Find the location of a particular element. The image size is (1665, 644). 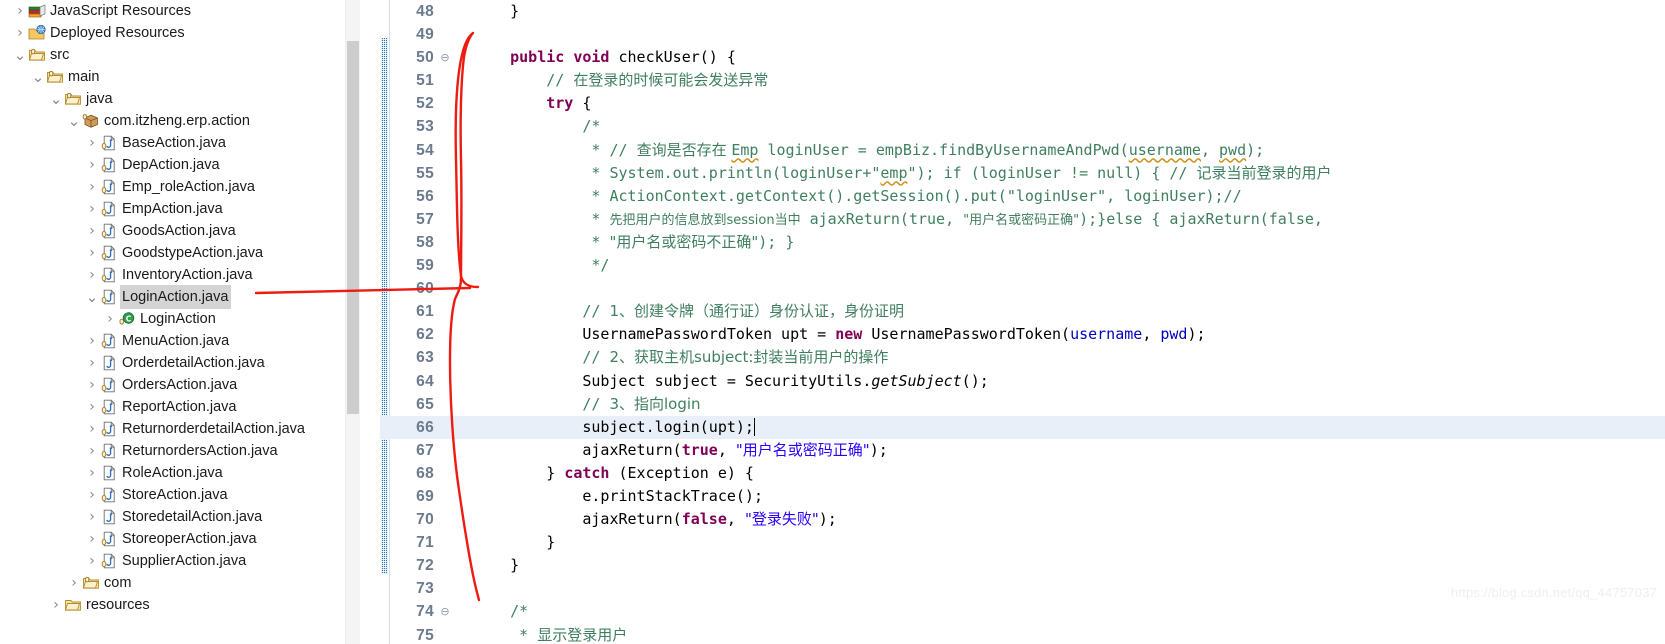

tree-item-storeoperaction-java: › StoreoperAction.java is located at coordinates (180, 539).